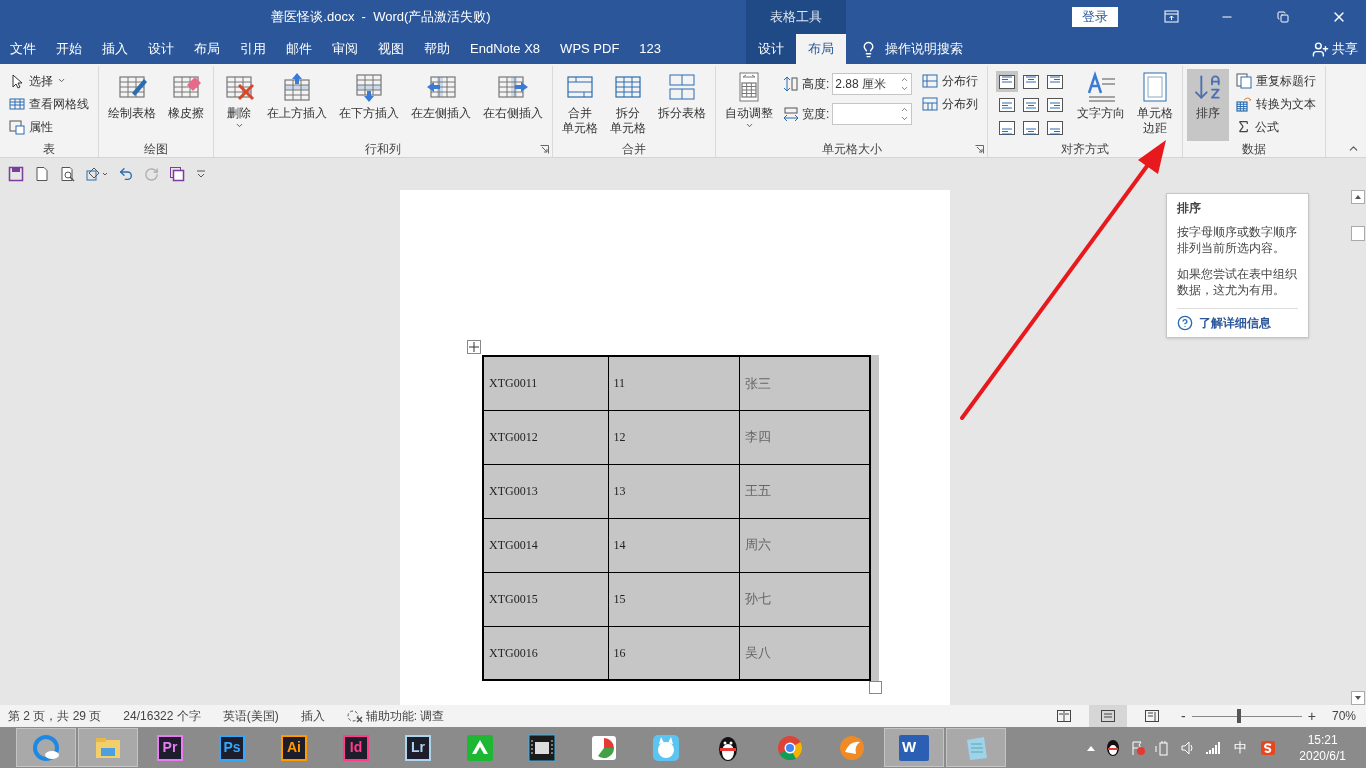 This screenshot has width=1366, height=768. What do you see at coordinates (354, 716) in the screenshot?
I see `accessibility-icon` at bounding box center [354, 716].